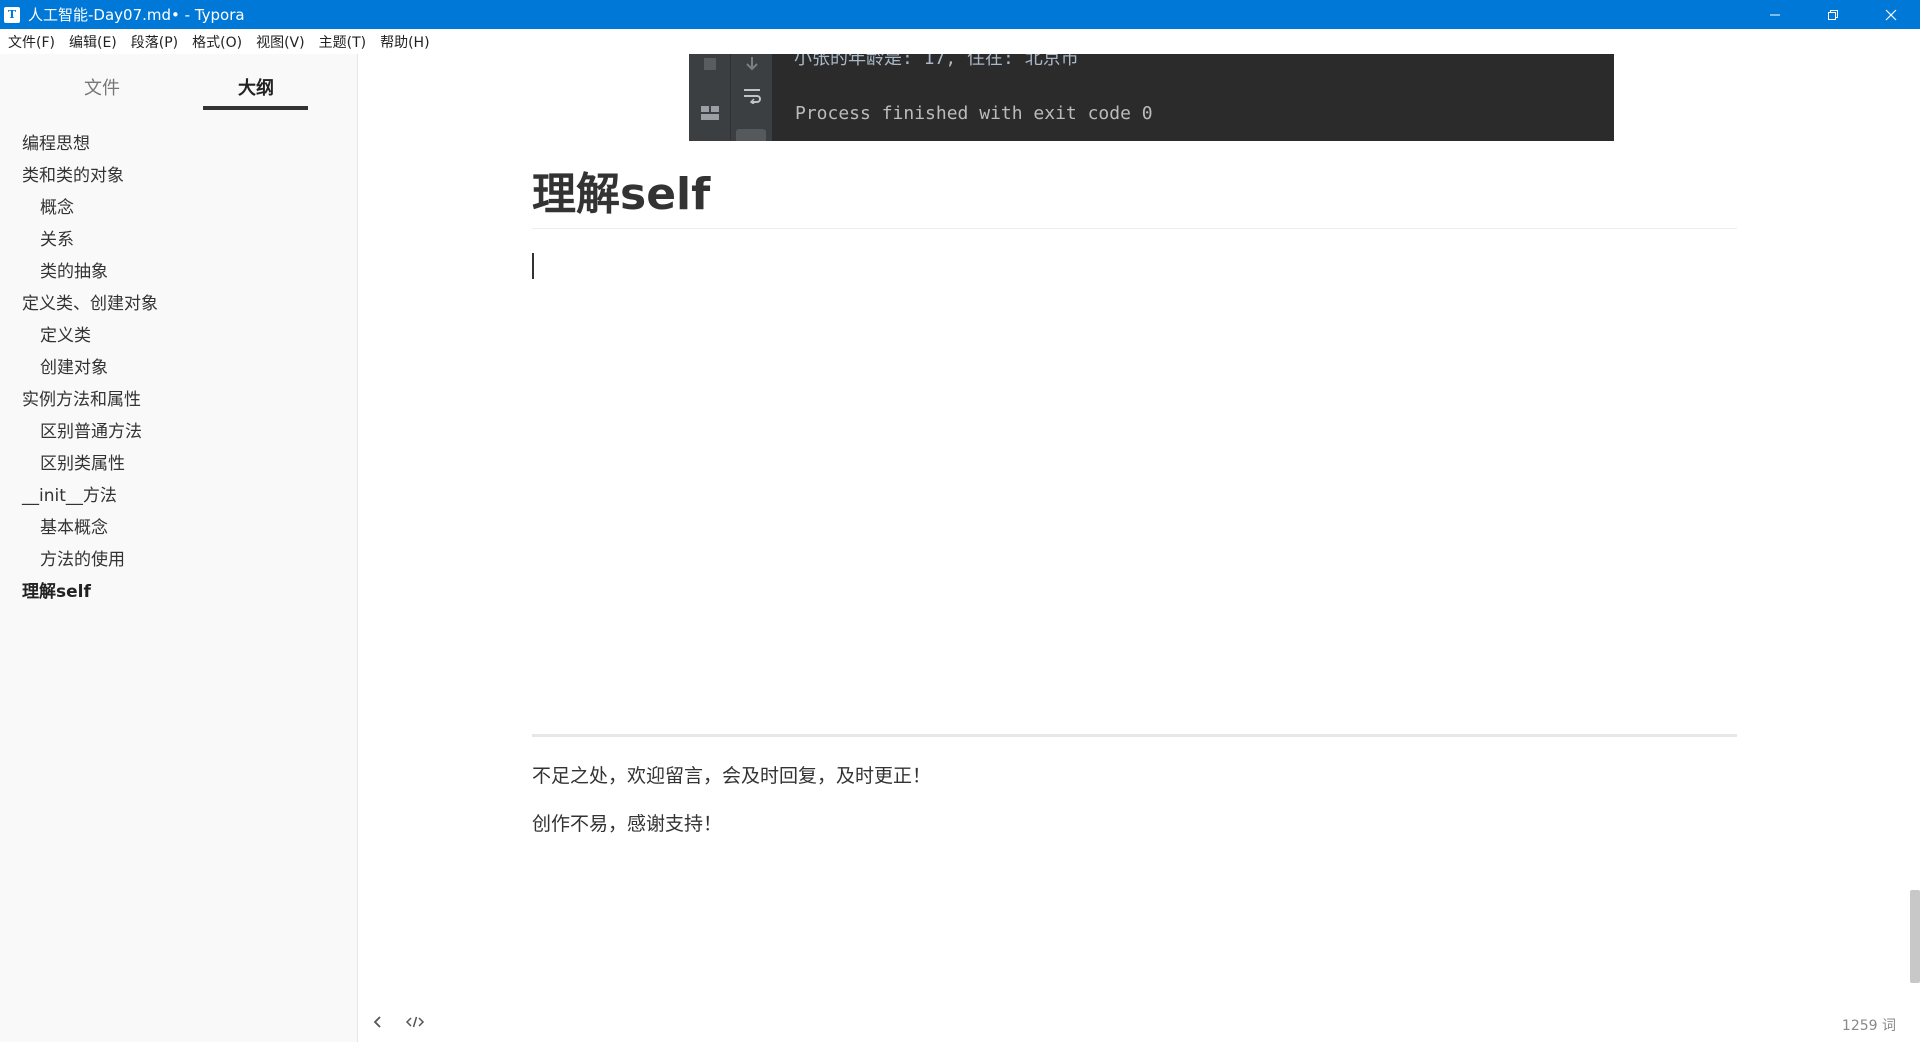 This screenshot has width=1920, height=1042. Describe the element at coordinates (12, 14) in the screenshot. I see `typora-app-icon: T` at that location.